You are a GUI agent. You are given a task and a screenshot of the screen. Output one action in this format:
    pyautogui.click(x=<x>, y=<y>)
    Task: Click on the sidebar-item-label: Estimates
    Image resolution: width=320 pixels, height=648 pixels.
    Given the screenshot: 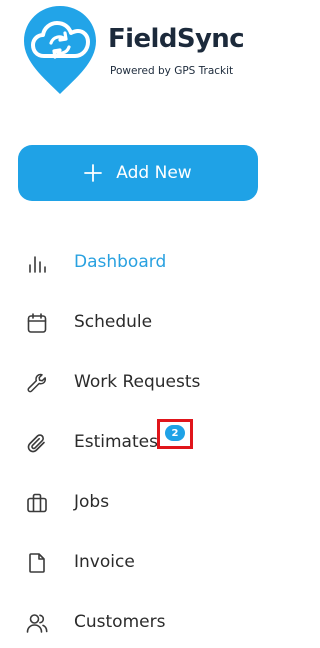 What is the action you would take?
    pyautogui.click(x=116, y=442)
    